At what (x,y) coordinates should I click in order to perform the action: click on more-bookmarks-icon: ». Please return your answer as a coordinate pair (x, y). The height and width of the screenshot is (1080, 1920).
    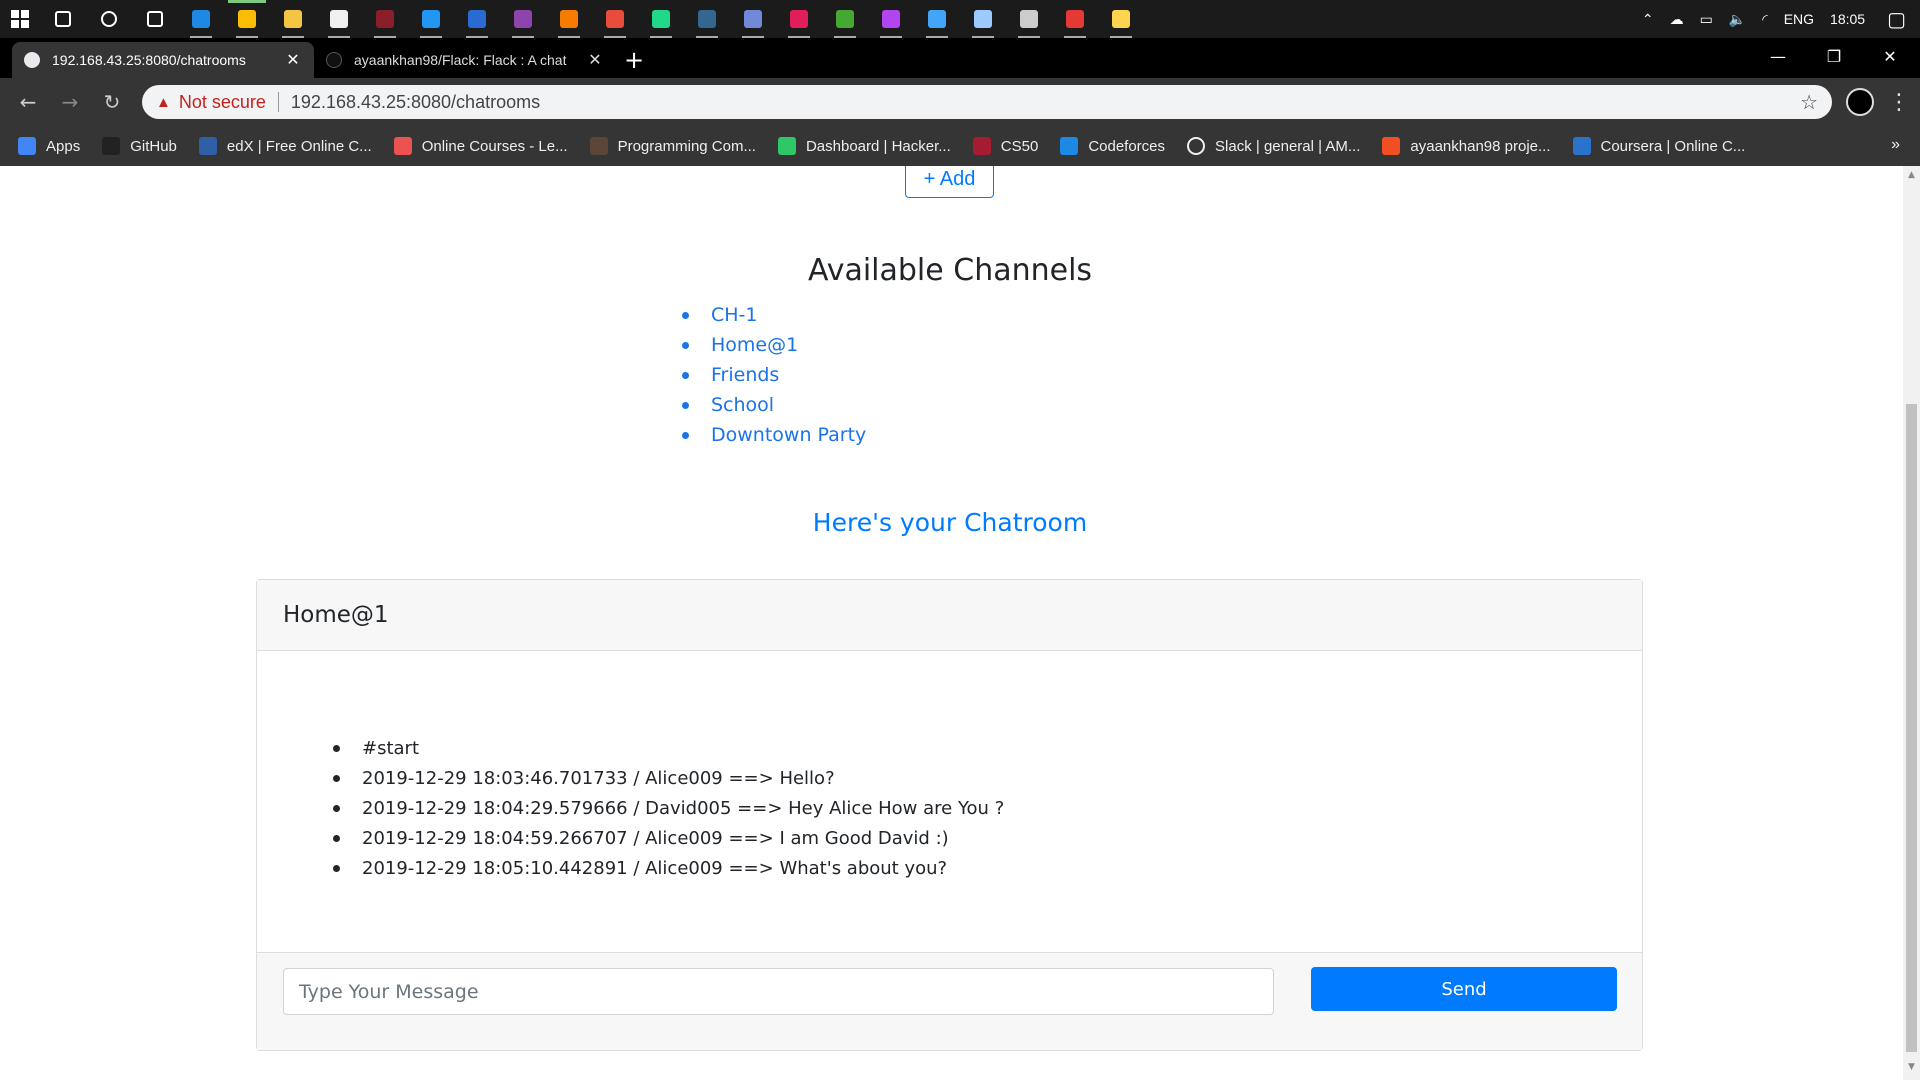
    Looking at the image, I should click on (1895, 145).